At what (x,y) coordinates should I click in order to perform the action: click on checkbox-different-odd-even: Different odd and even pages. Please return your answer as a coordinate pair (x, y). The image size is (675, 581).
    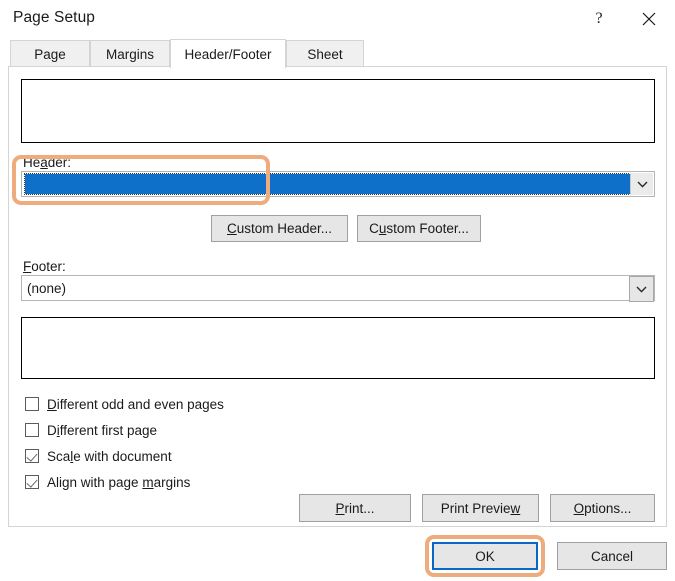
    Looking at the image, I should click on (124, 404).